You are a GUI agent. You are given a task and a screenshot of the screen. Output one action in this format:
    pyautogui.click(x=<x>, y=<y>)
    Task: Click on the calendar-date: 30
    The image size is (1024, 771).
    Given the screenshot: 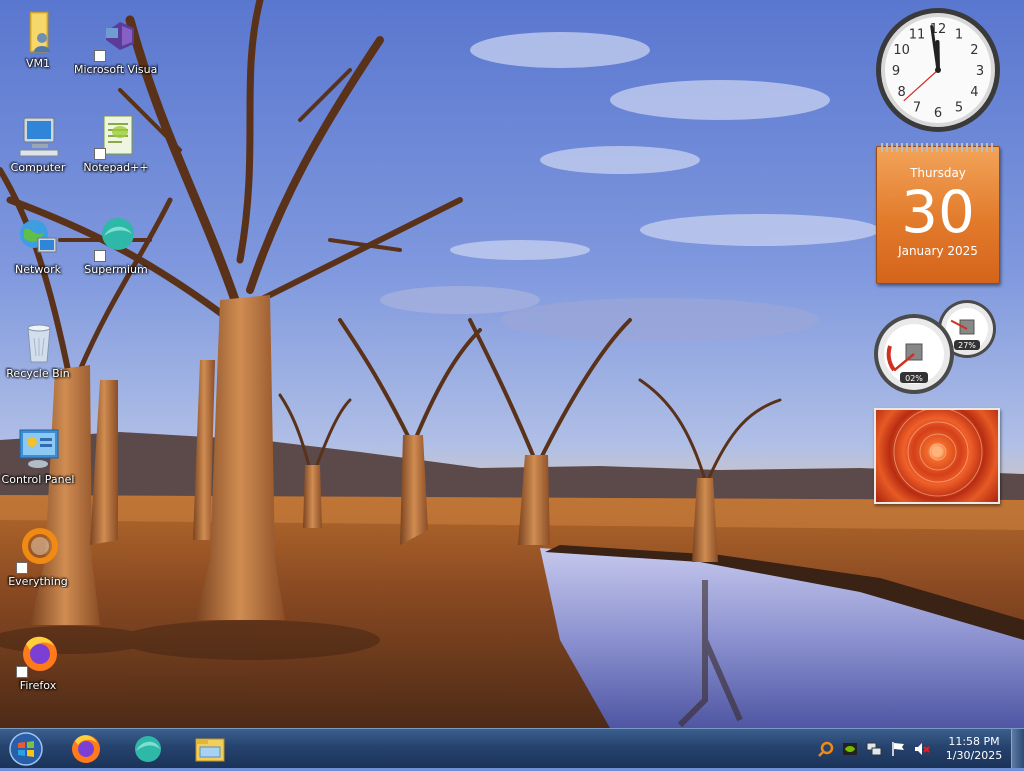 What is the action you would take?
    pyautogui.click(x=938, y=212)
    